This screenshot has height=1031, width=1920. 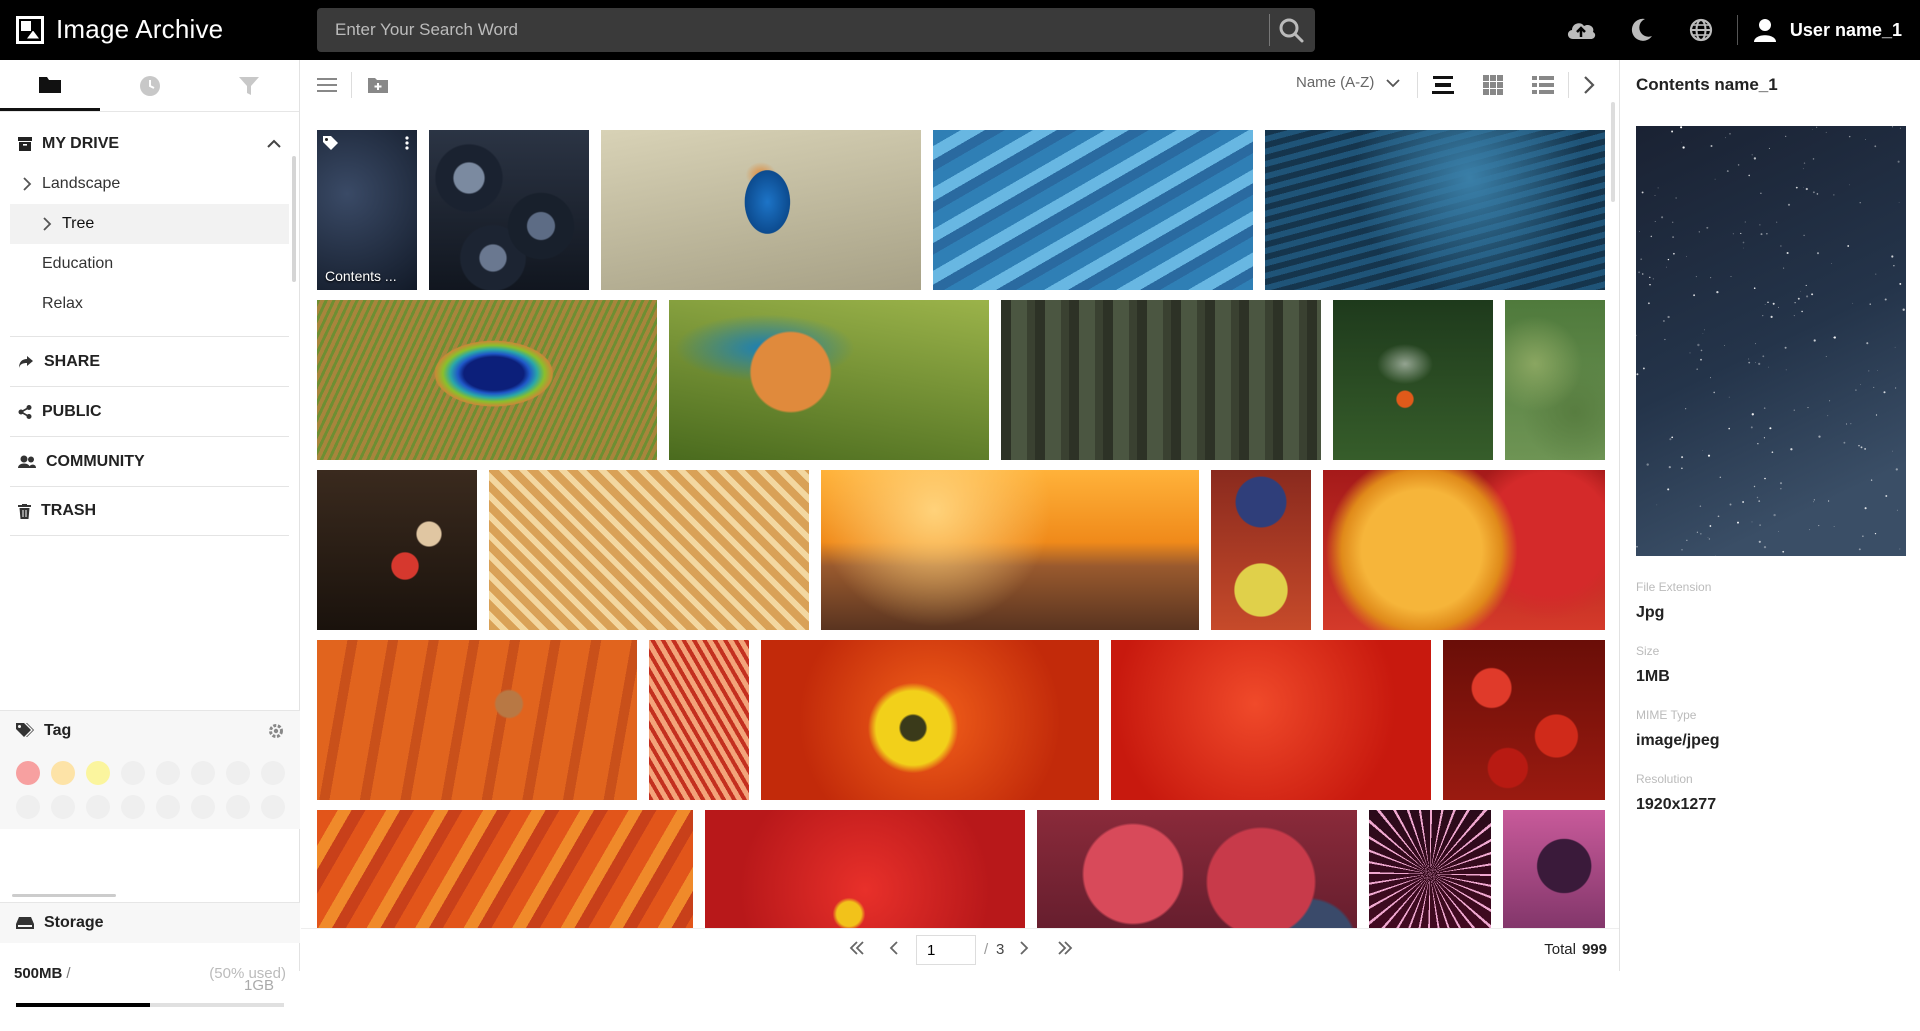 What do you see at coordinates (327, 85) in the screenshot?
I see `menu-toggle-button` at bounding box center [327, 85].